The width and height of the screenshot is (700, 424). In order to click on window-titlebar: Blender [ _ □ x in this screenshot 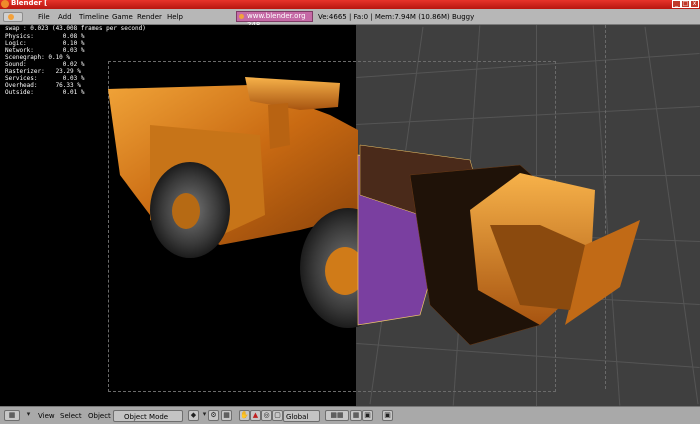, I will do `click(350, 4)`.